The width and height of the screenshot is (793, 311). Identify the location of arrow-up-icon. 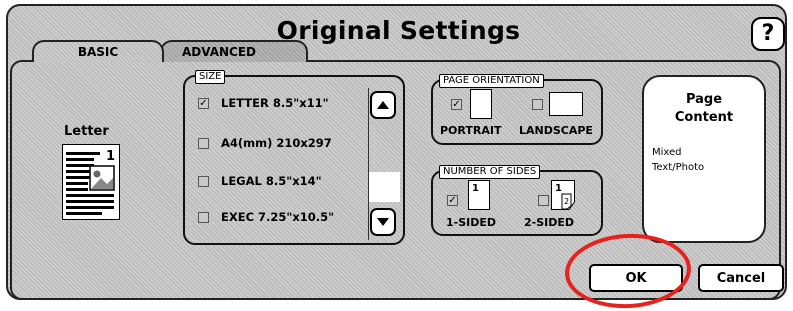
(383, 105).